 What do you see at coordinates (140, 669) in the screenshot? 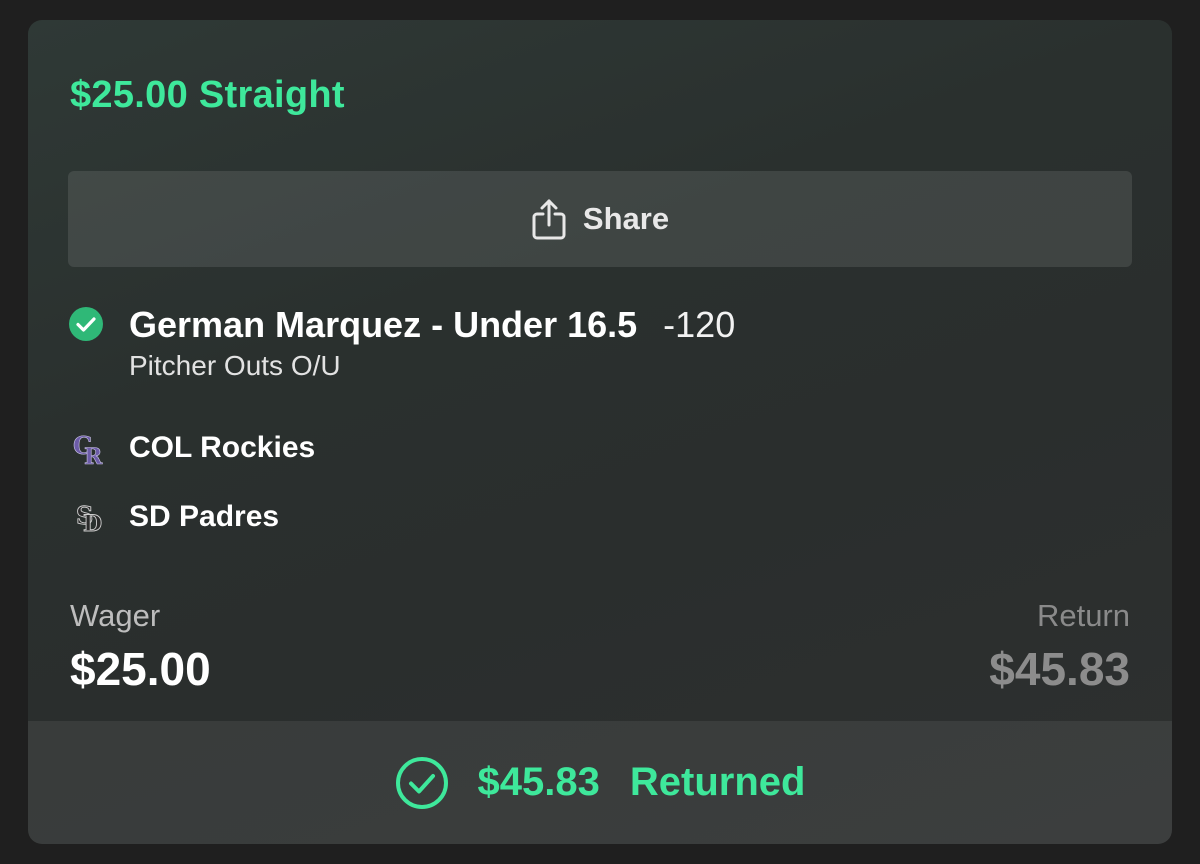
I see `wager-value: $25.00` at bounding box center [140, 669].